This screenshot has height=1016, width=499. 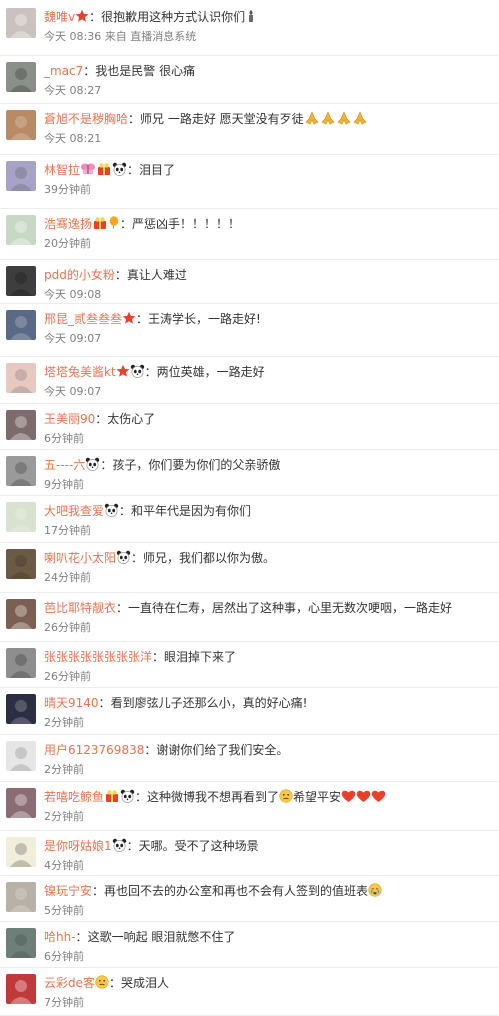 I want to click on comment-text: 一直待在仁寿，居然出了这种事，心里无数次哽咽，一路走好, so click(x=290, y=608).